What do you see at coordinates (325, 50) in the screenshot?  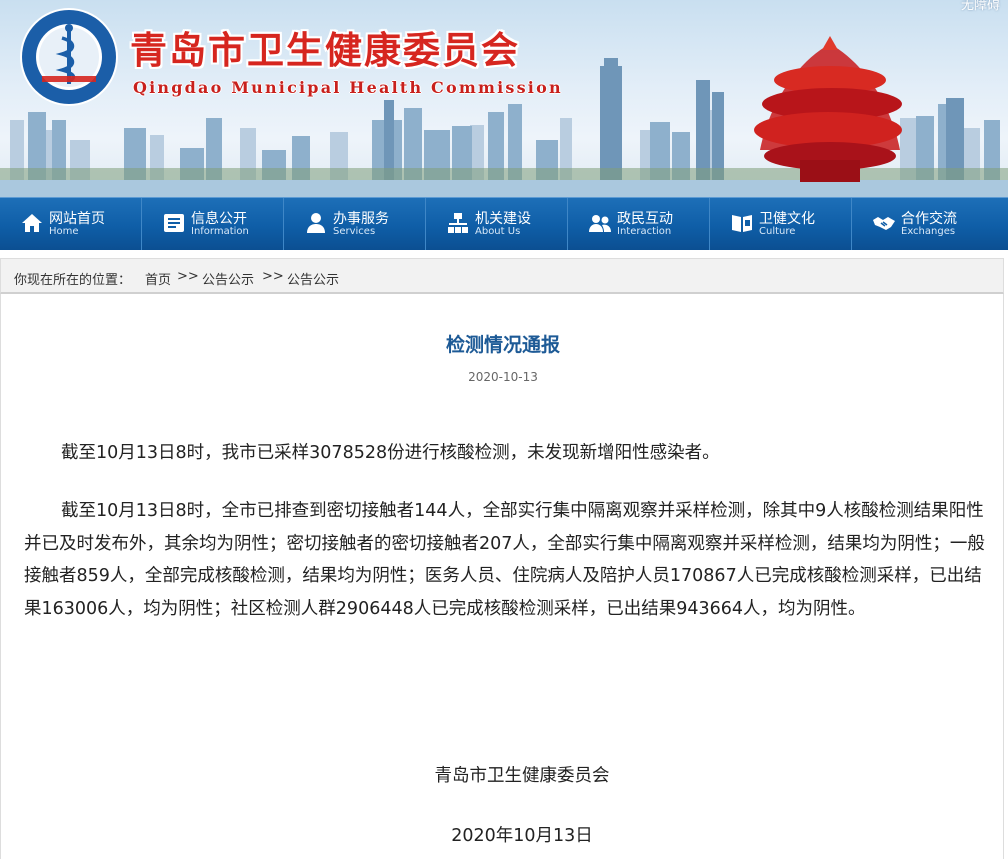 I see `site-title-cn: 青岛市卫生健康委员会` at bounding box center [325, 50].